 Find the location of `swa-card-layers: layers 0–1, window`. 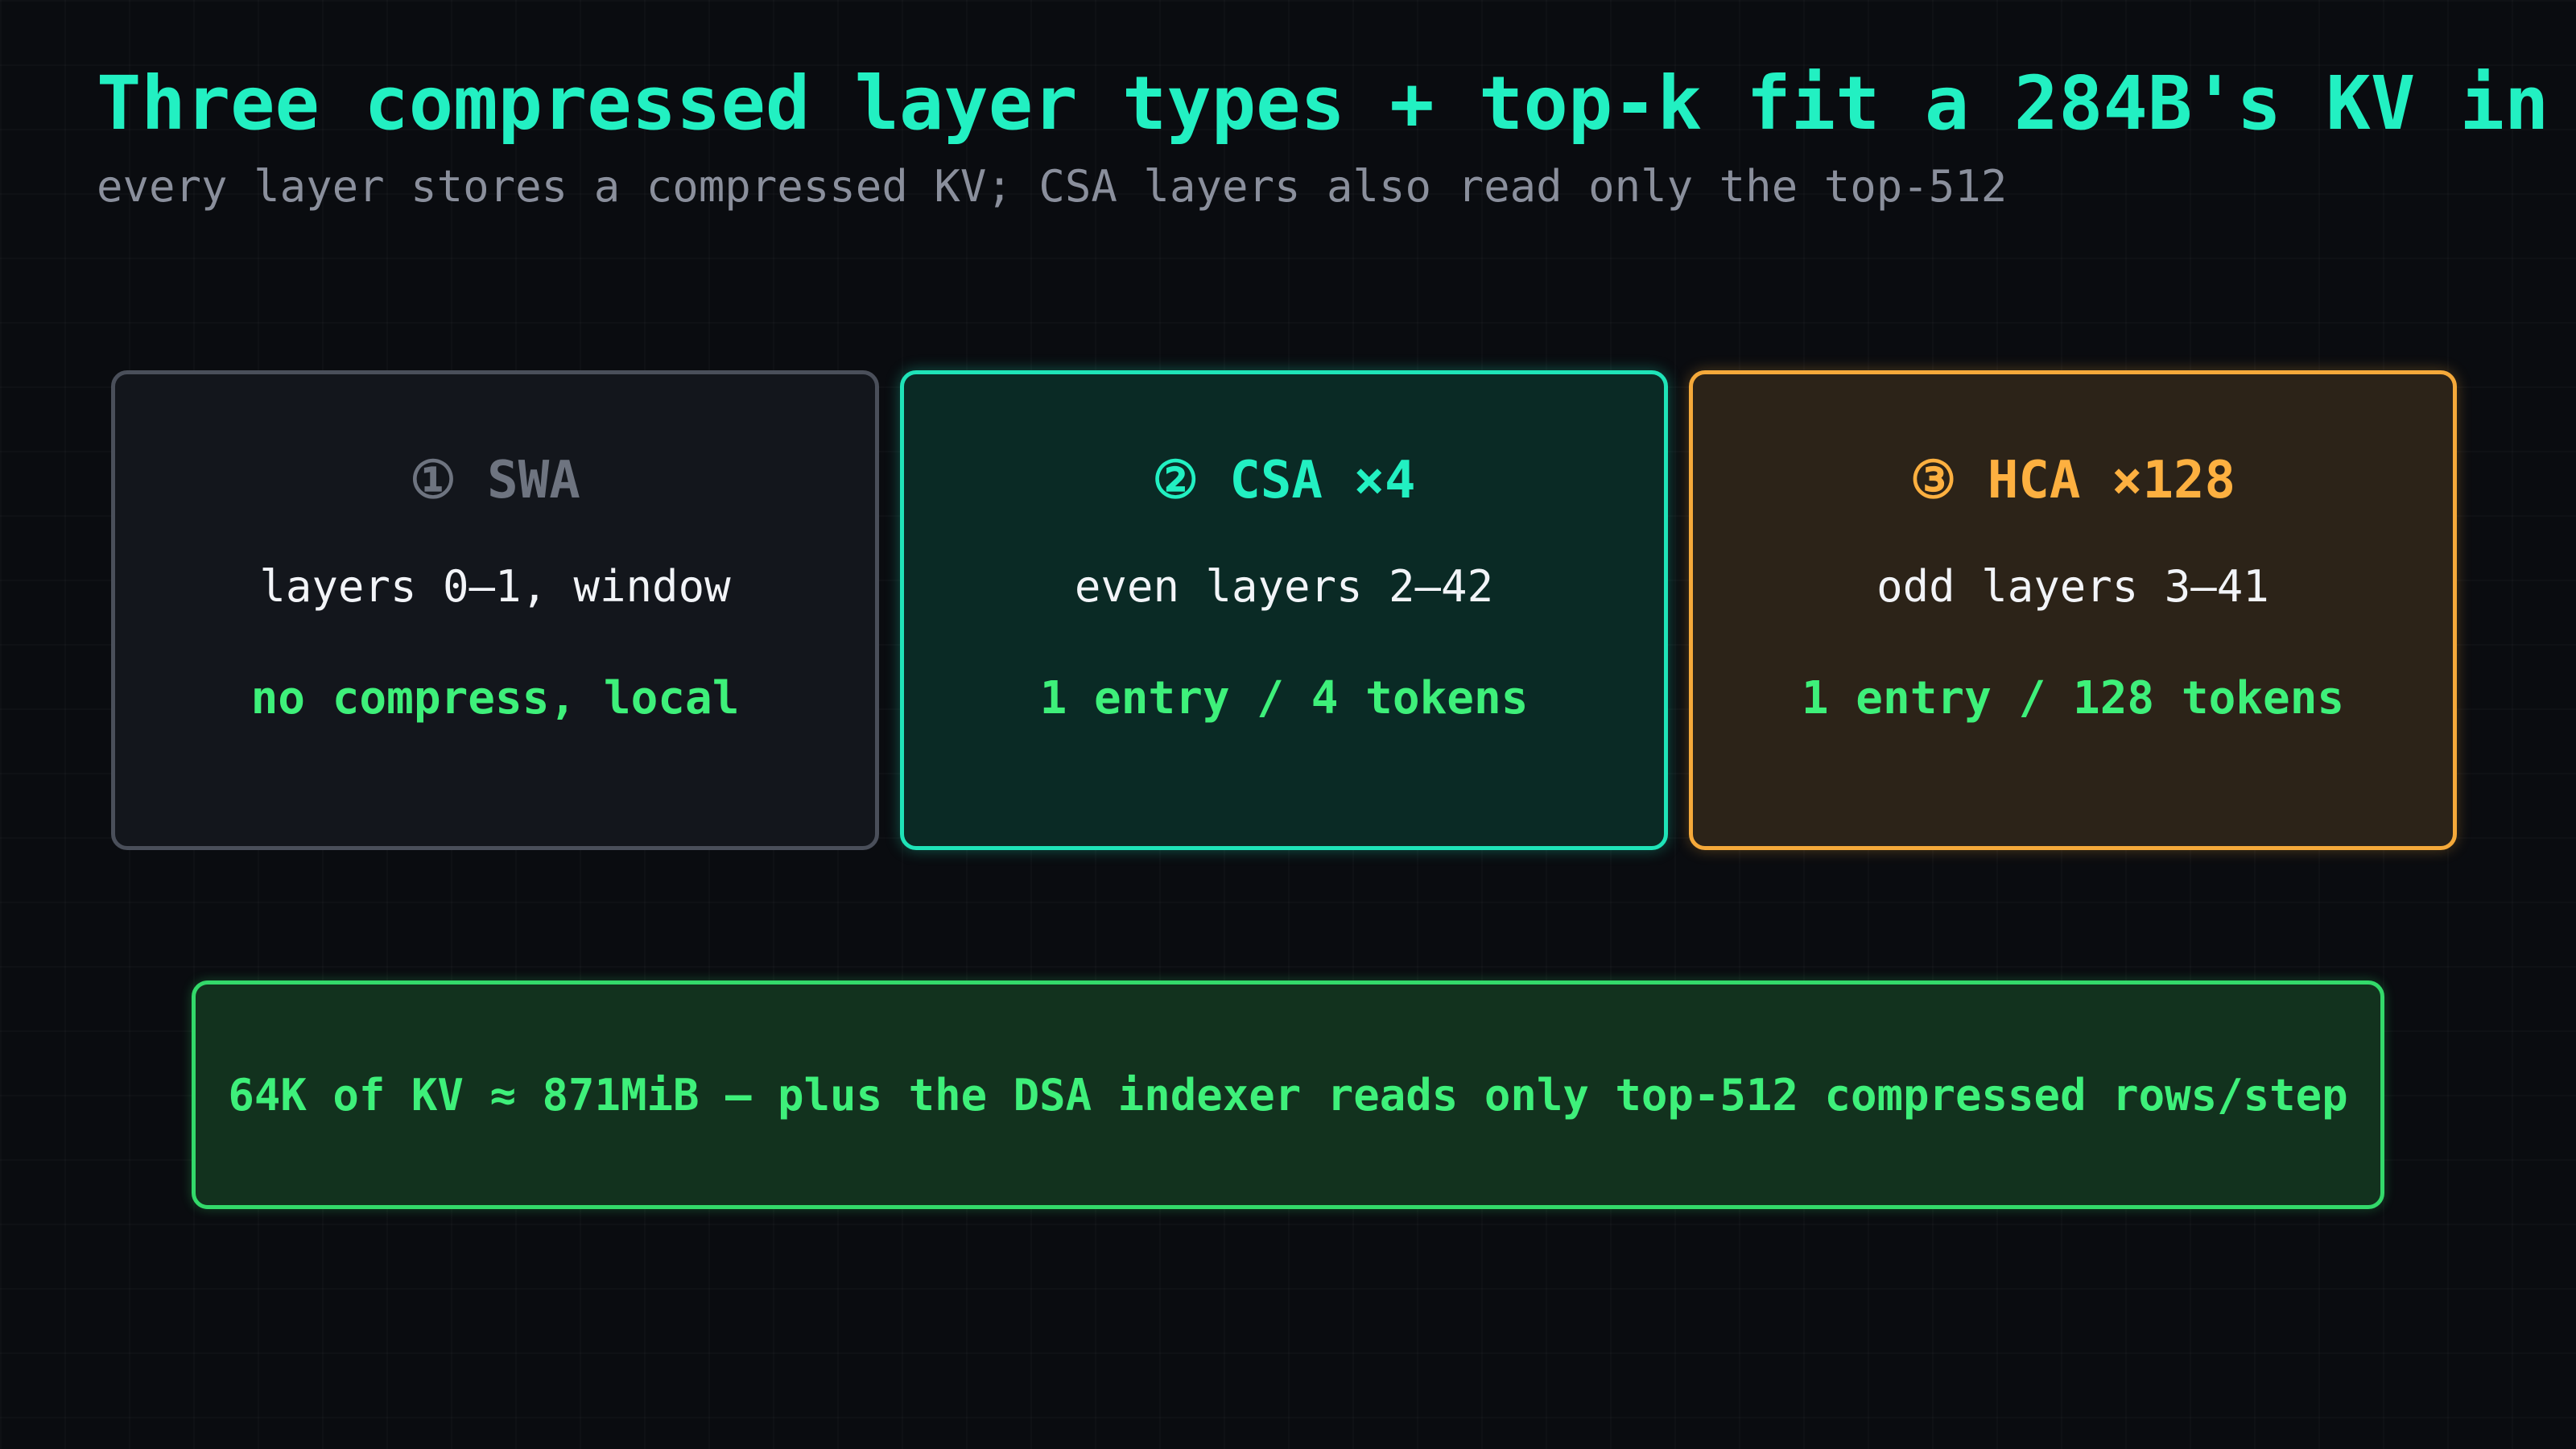

swa-card-layers: layers 0–1, window is located at coordinates (495, 586).